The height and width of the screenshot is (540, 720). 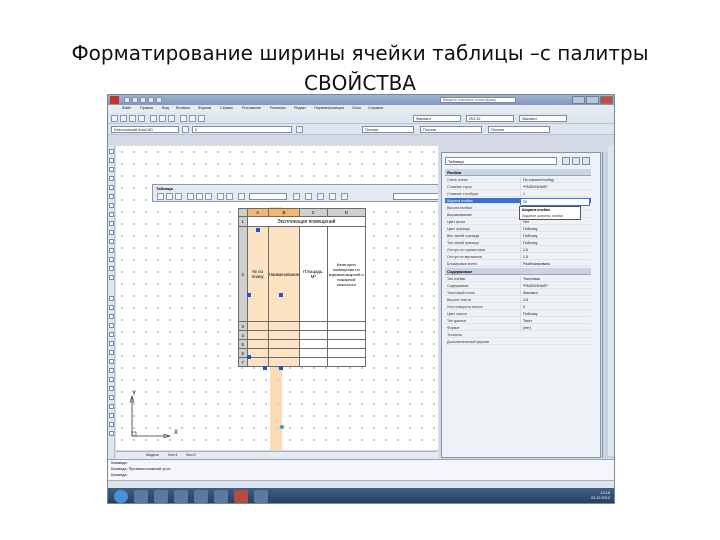 What do you see at coordinates (127, 100) in the screenshot?
I see `new-file-icon` at bounding box center [127, 100].